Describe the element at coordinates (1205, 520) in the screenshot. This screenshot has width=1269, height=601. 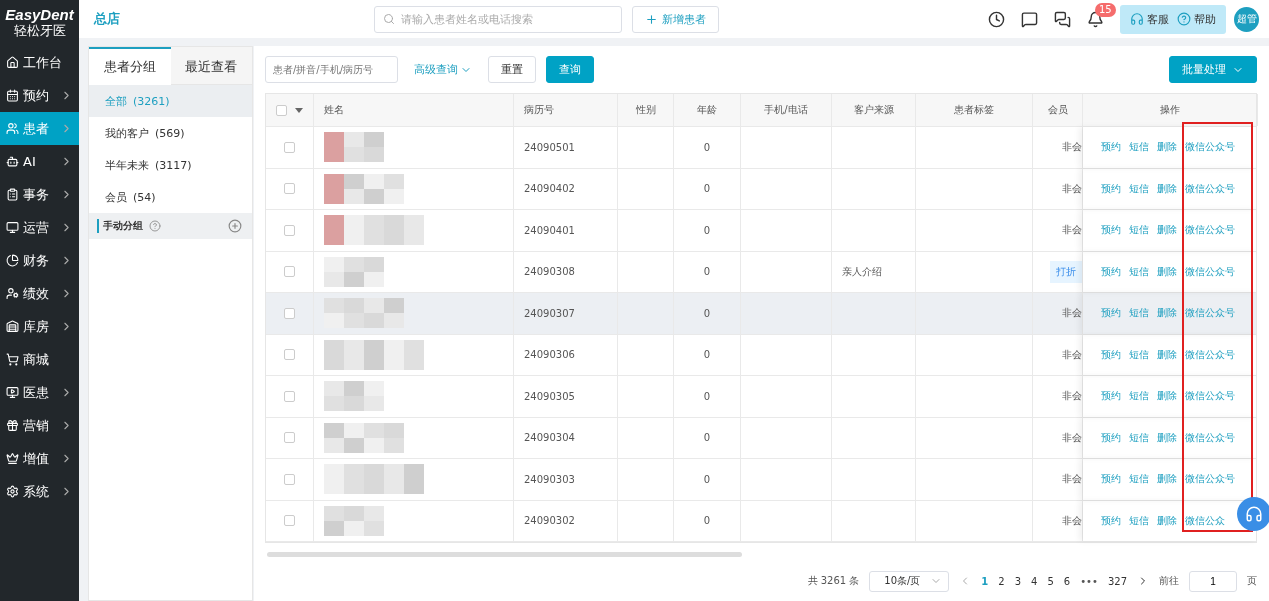
I see `action-link: 微信公众` at that location.